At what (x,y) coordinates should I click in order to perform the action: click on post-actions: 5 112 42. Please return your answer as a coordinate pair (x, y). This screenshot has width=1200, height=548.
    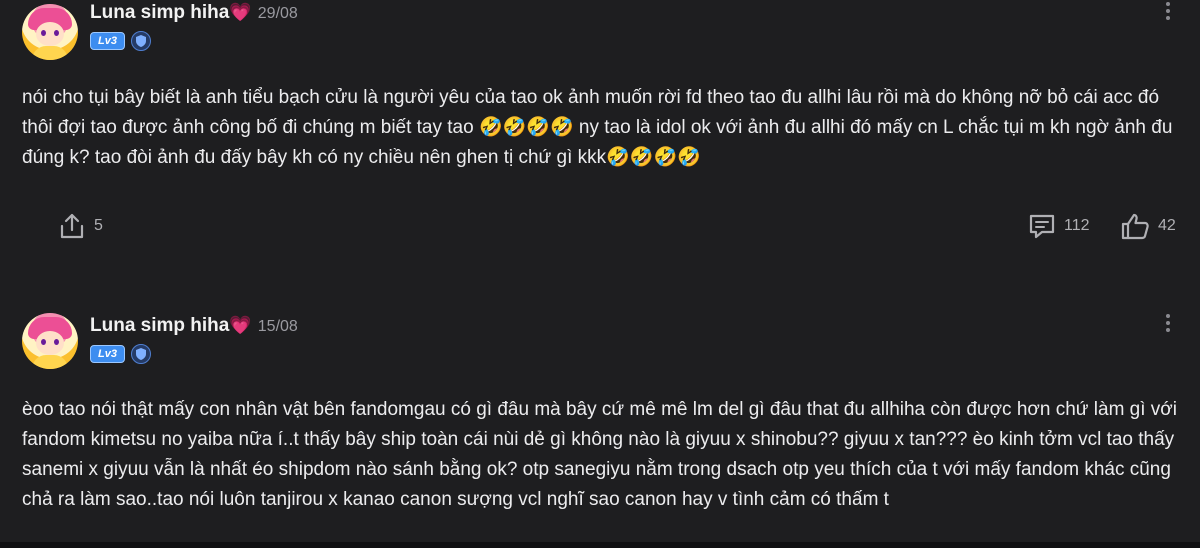
    Looking at the image, I should click on (600, 228).